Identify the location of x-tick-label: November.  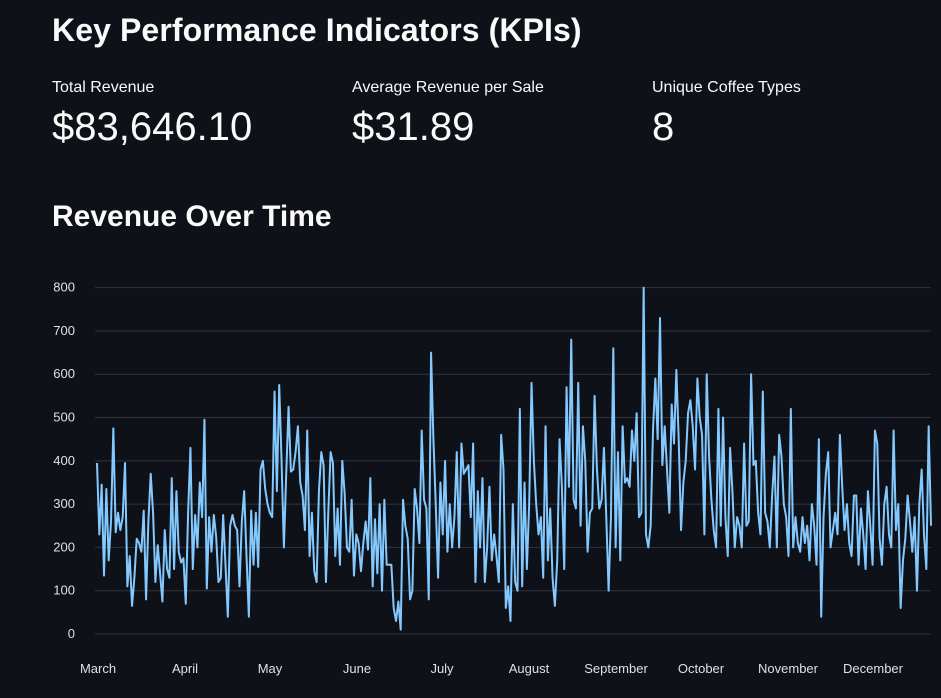
(788, 668).